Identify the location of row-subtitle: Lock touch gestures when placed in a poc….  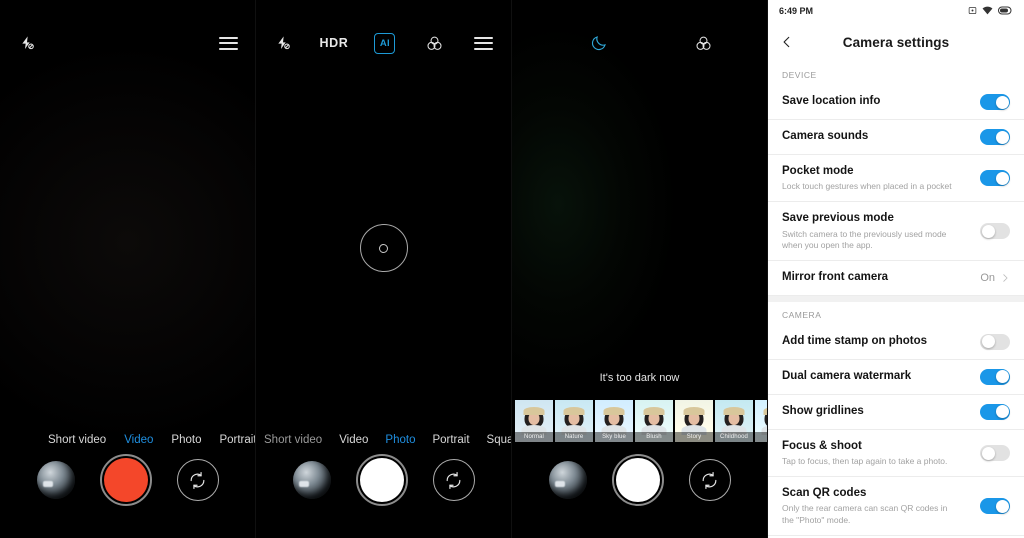
(867, 186).